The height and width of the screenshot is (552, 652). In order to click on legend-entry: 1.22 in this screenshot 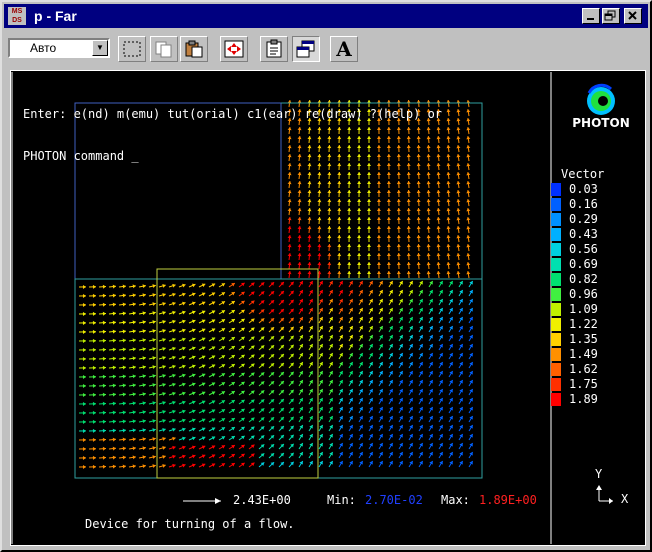, I will do `click(596, 324)`.